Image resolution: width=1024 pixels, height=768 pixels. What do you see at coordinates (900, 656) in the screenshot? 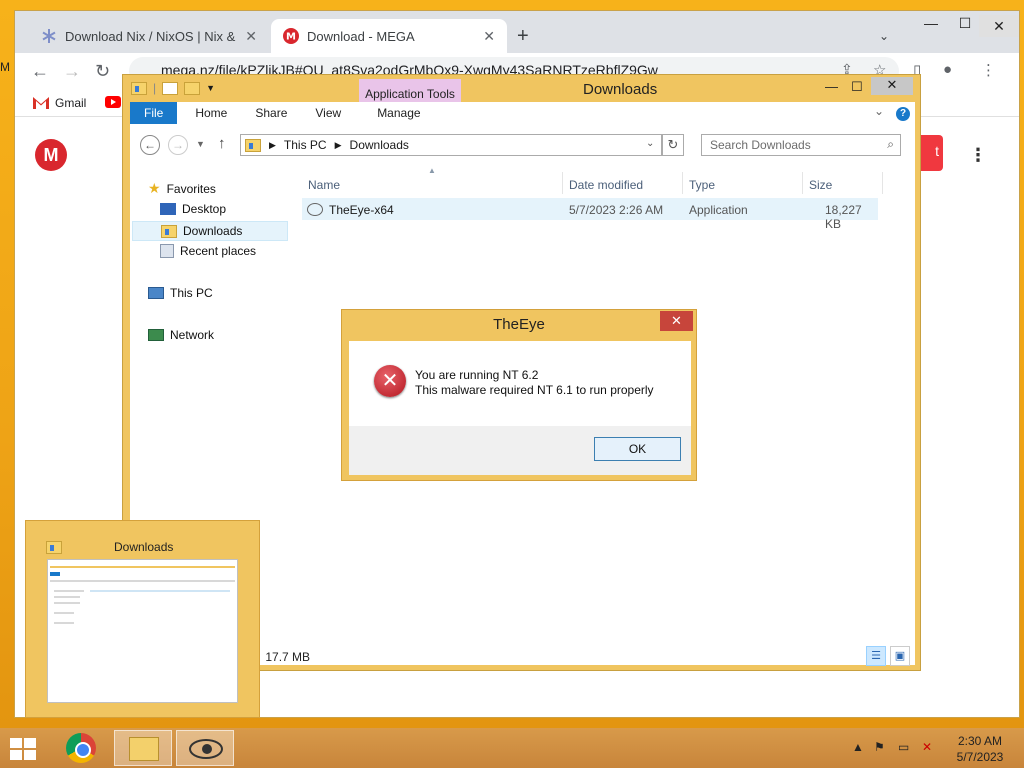
I see `large-icons-view-icon: ▣` at bounding box center [900, 656].